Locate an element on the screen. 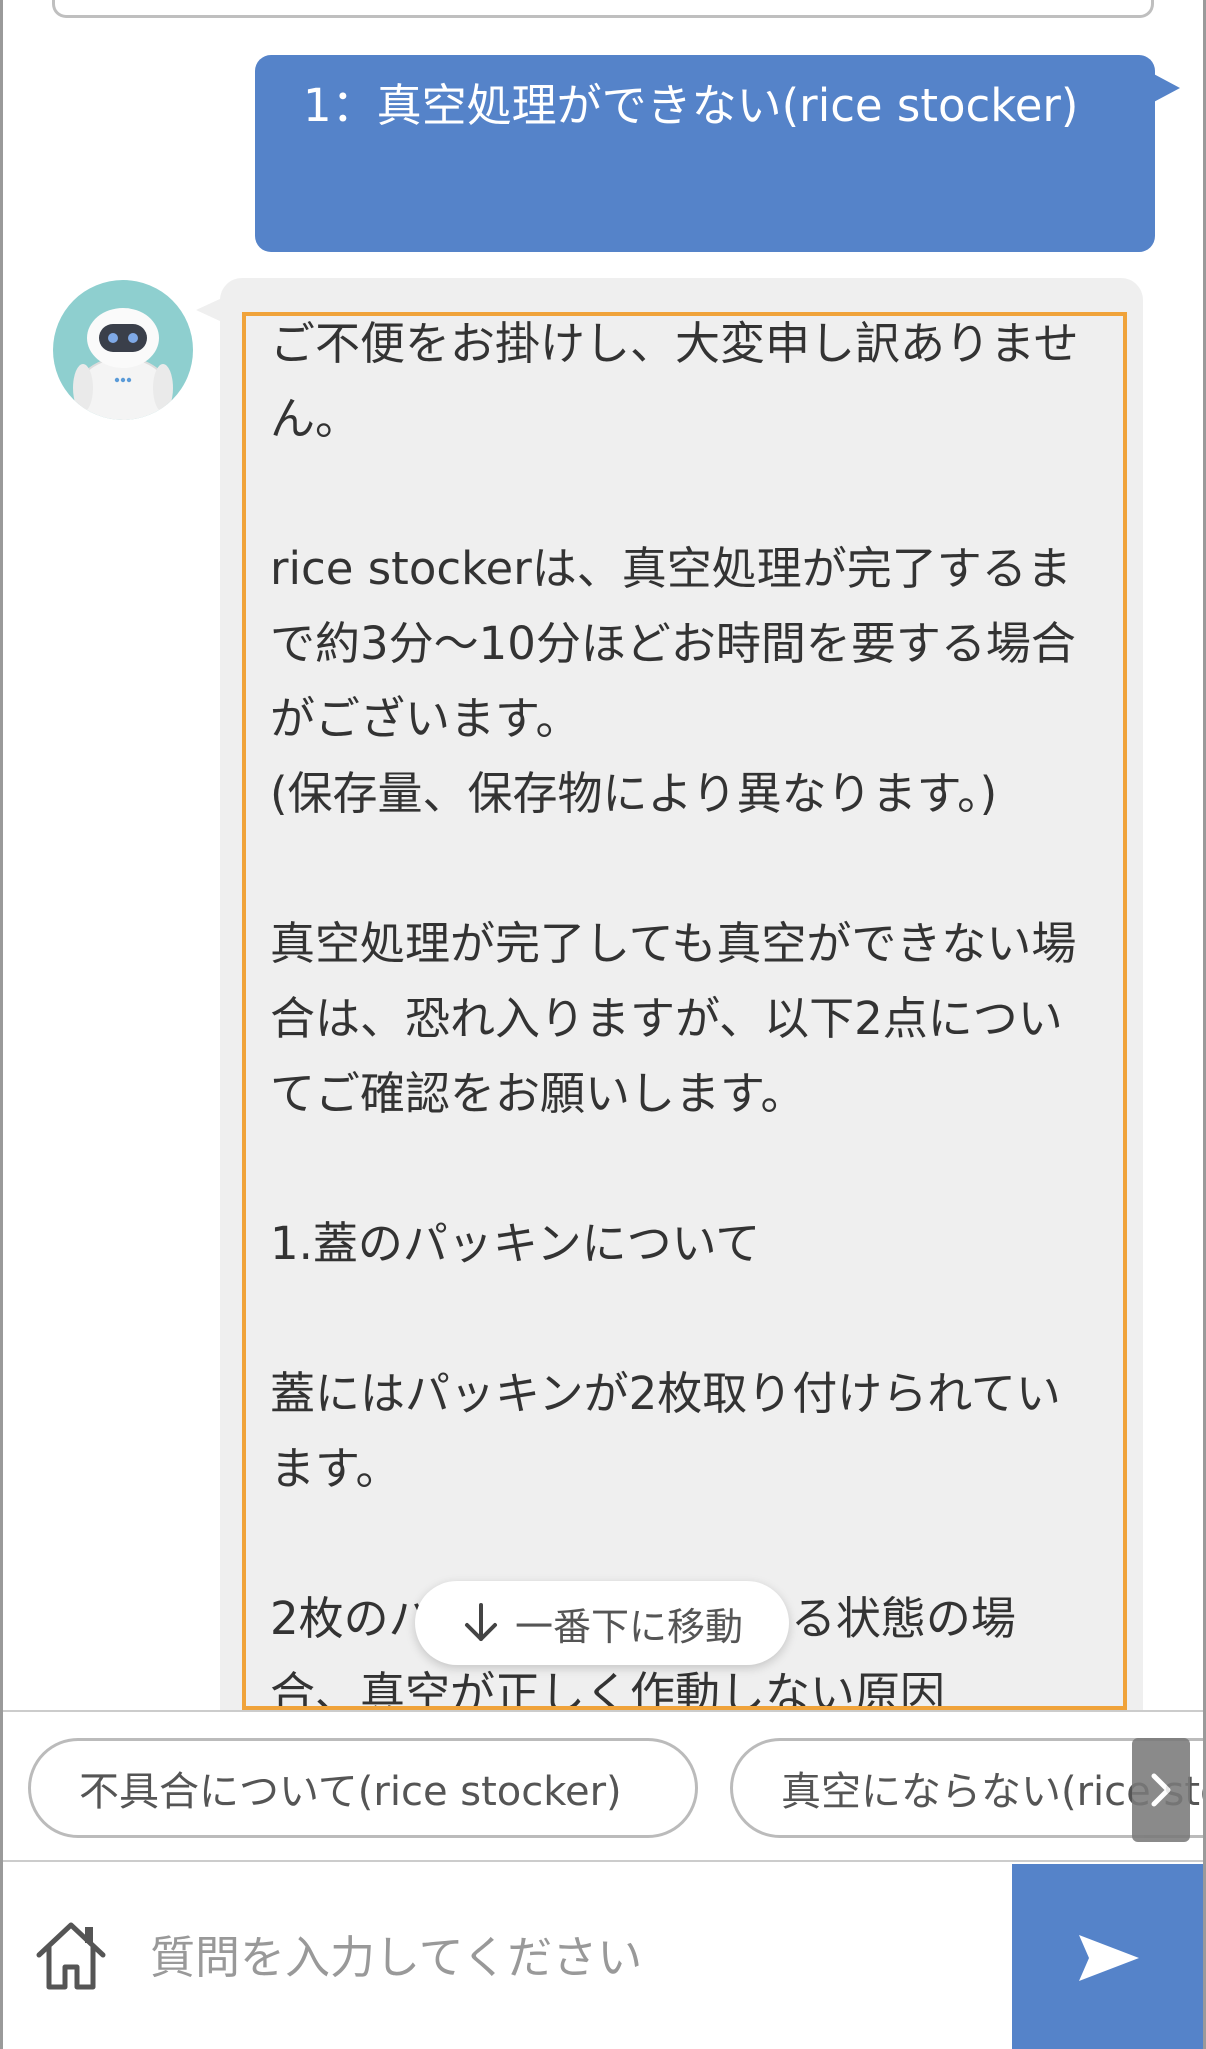 This screenshot has width=1206, height=2049. question-input is located at coordinates (570, 1957).